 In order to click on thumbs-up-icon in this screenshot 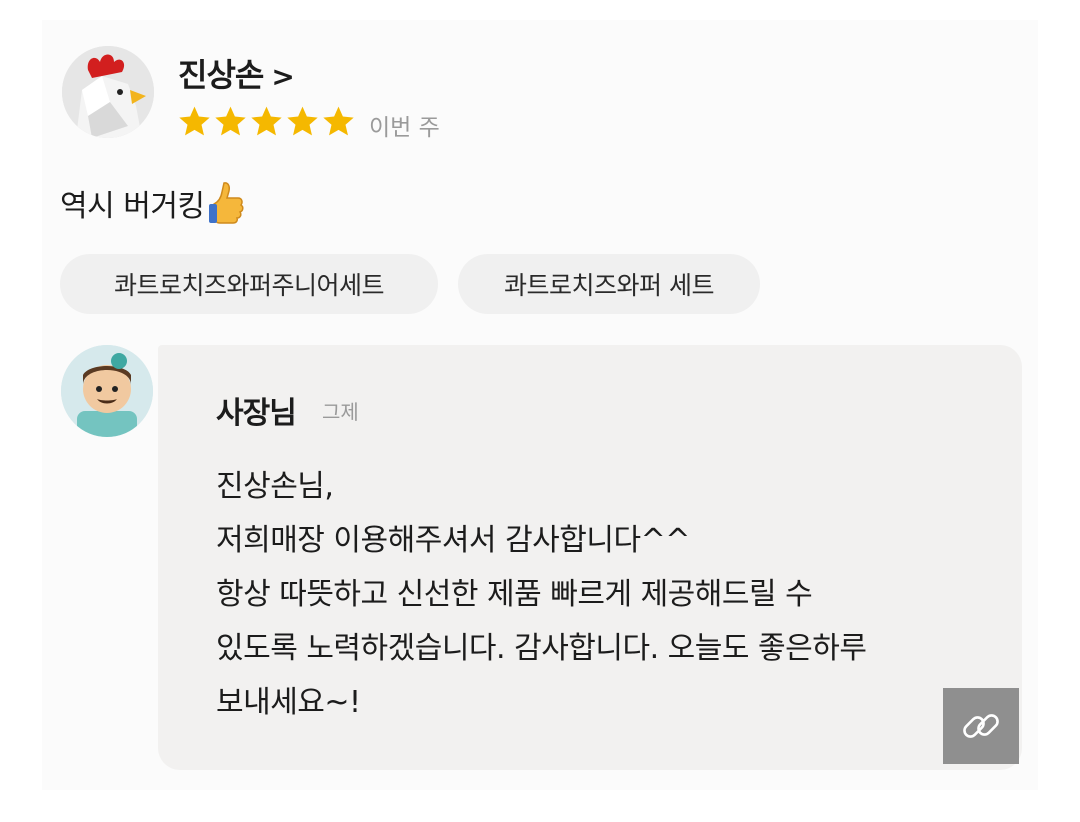, I will do `click(226, 202)`.